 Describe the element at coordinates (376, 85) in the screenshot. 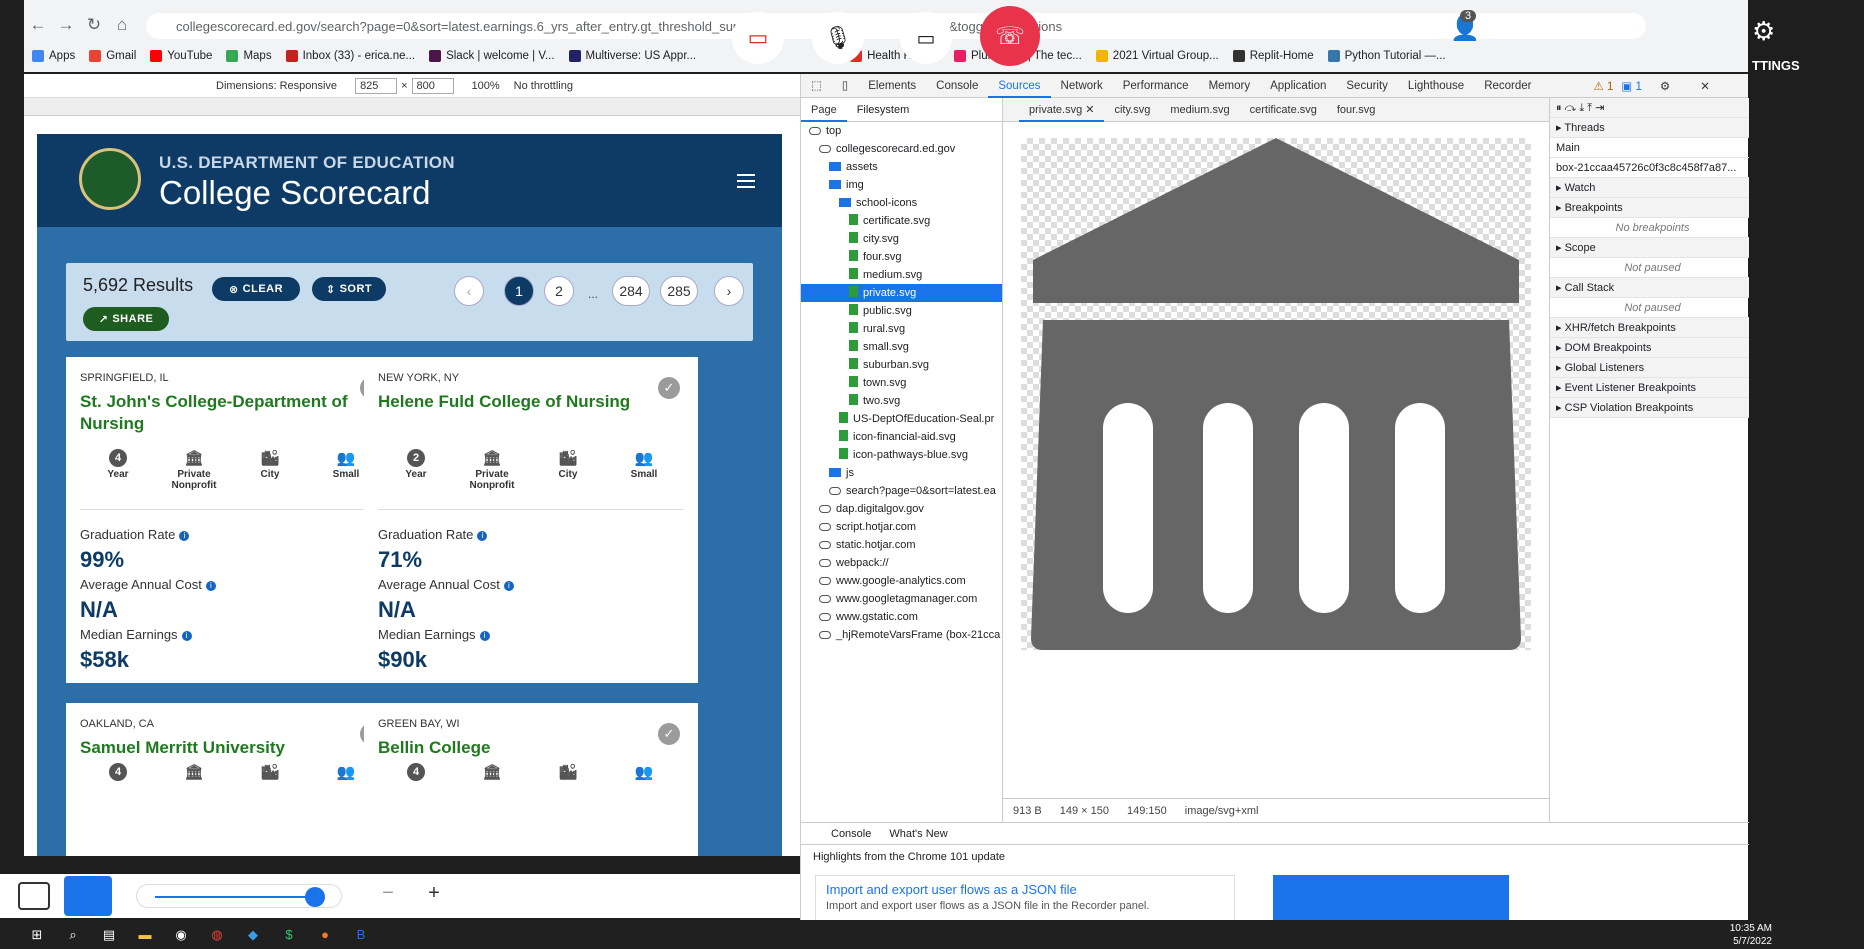

I see `width-input: 825` at that location.